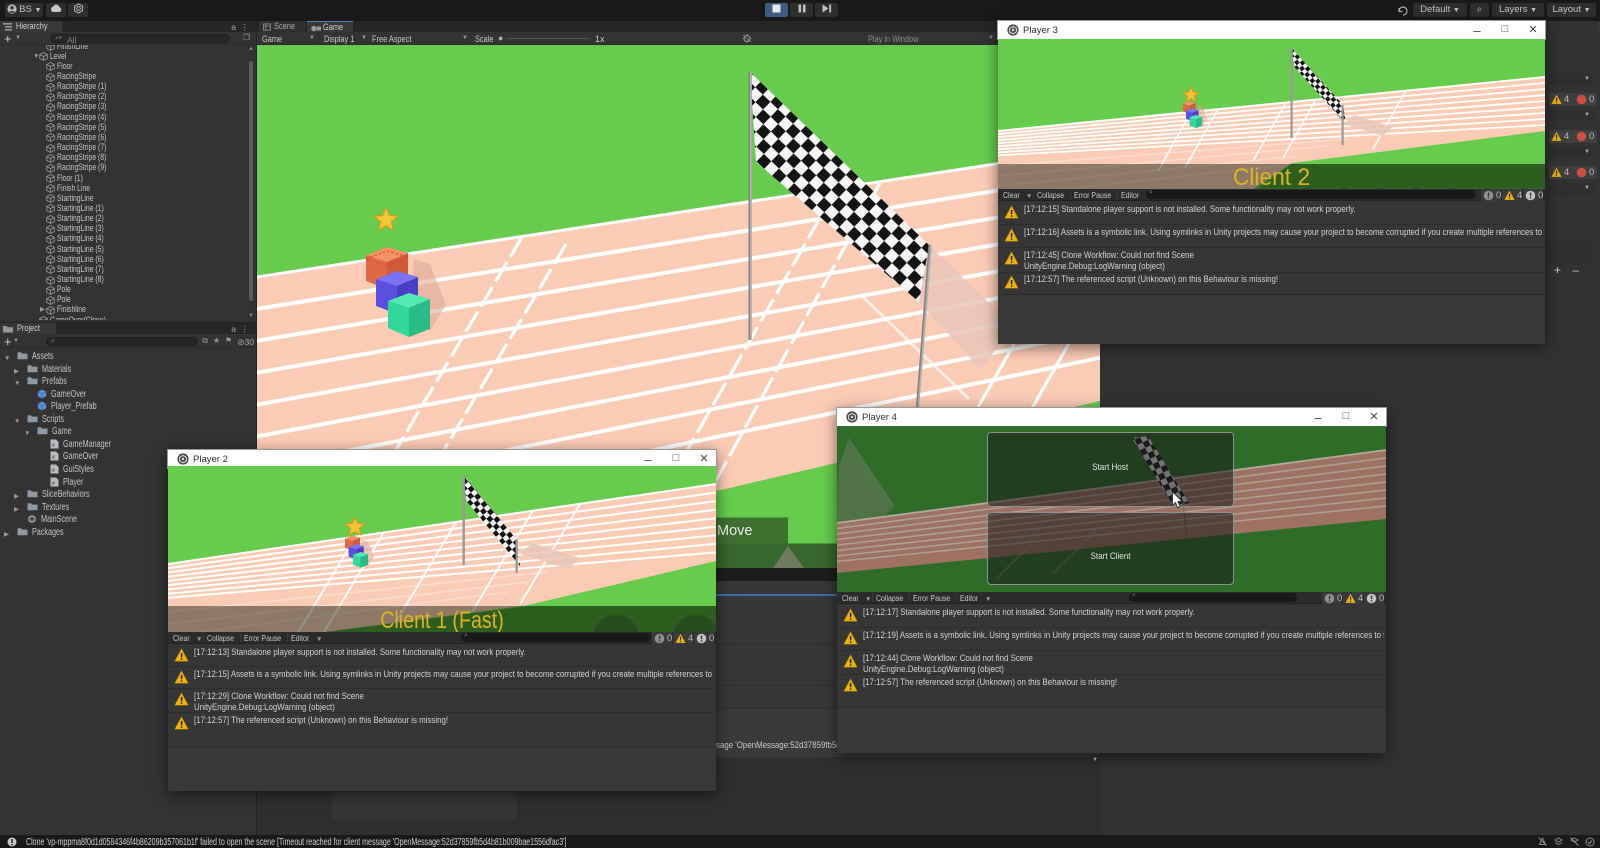  What do you see at coordinates (734, 531) in the screenshot?
I see `svg-text: Move` at bounding box center [734, 531].